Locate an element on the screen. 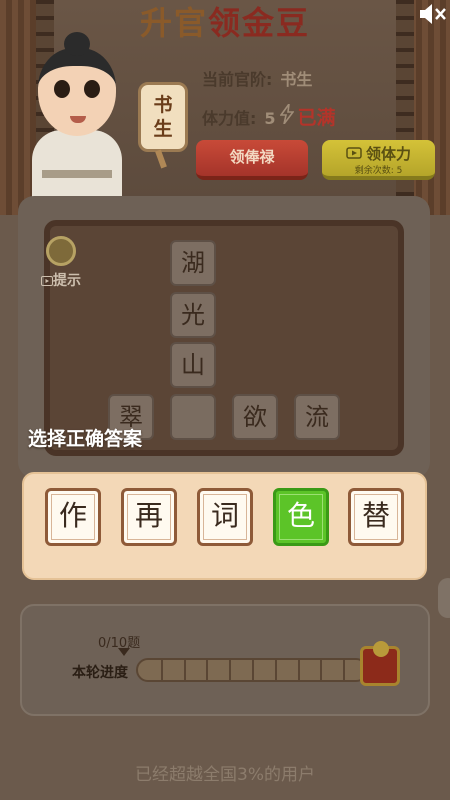  rank-stat: 当前官阶: 书生 is located at coordinates (257, 78).